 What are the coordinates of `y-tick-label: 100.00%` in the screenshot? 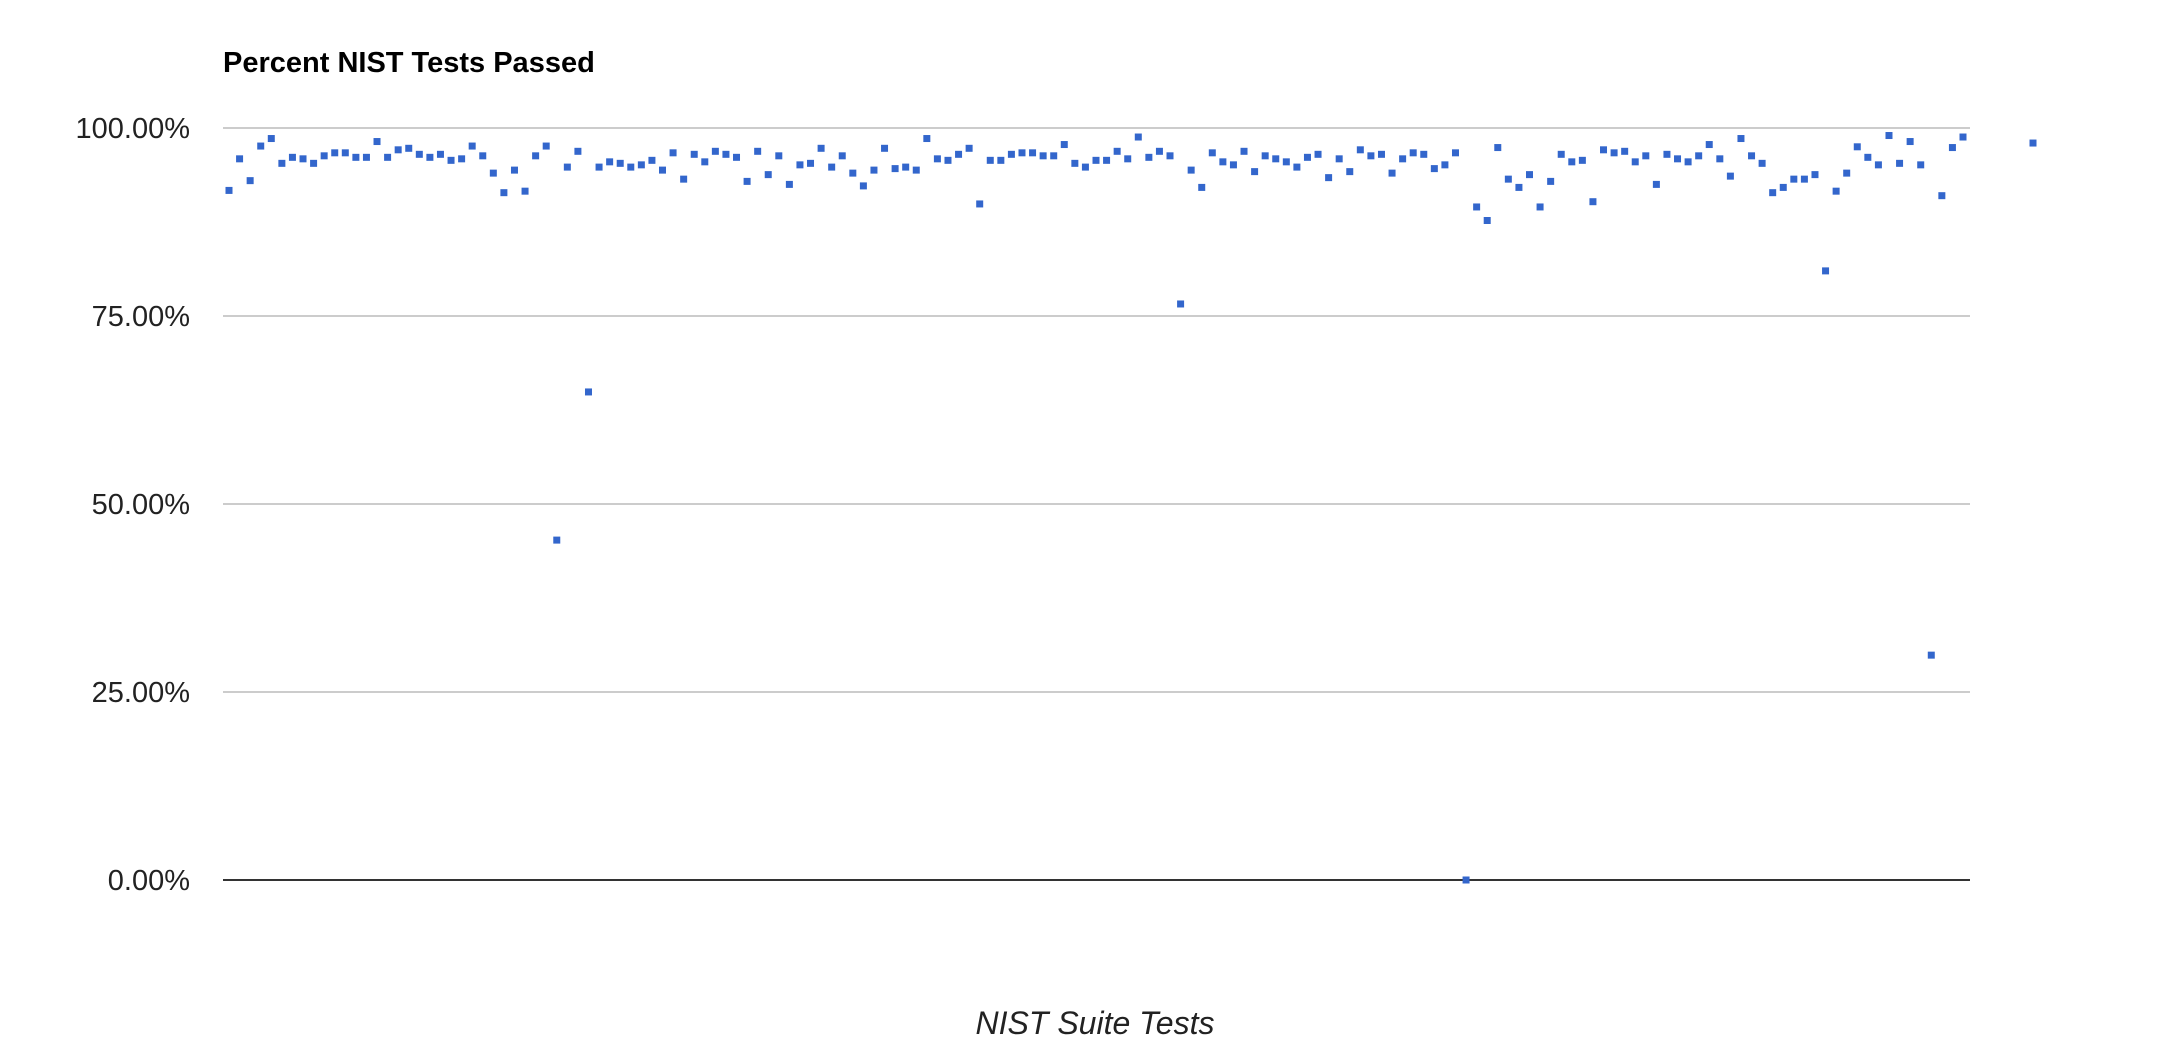 It's located at (133, 129).